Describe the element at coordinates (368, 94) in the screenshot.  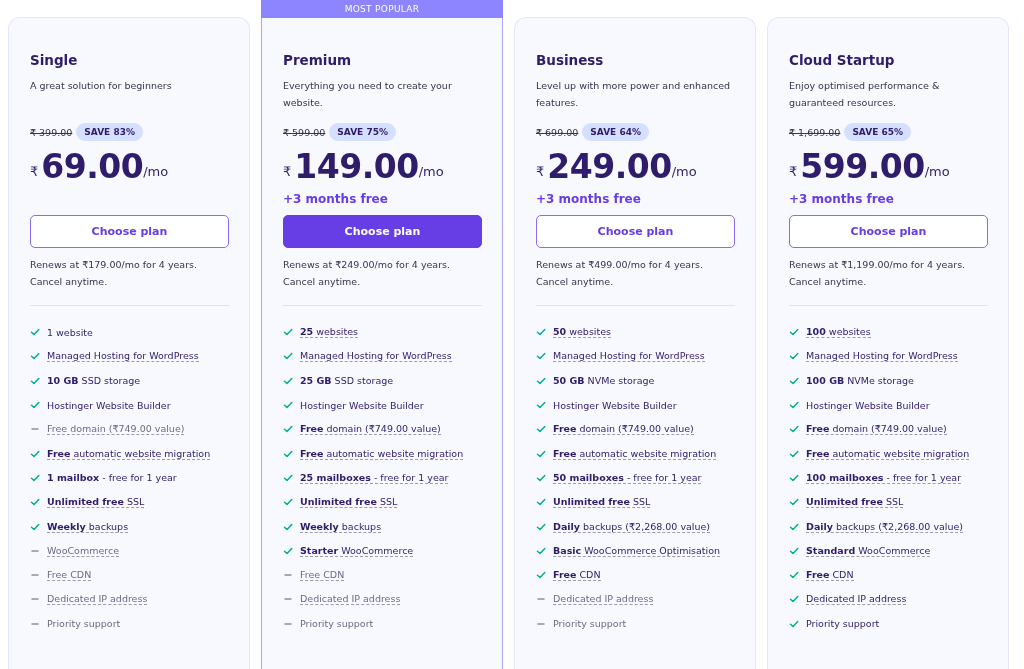
I see `plan-description: Everything you need to create your website.` at that location.